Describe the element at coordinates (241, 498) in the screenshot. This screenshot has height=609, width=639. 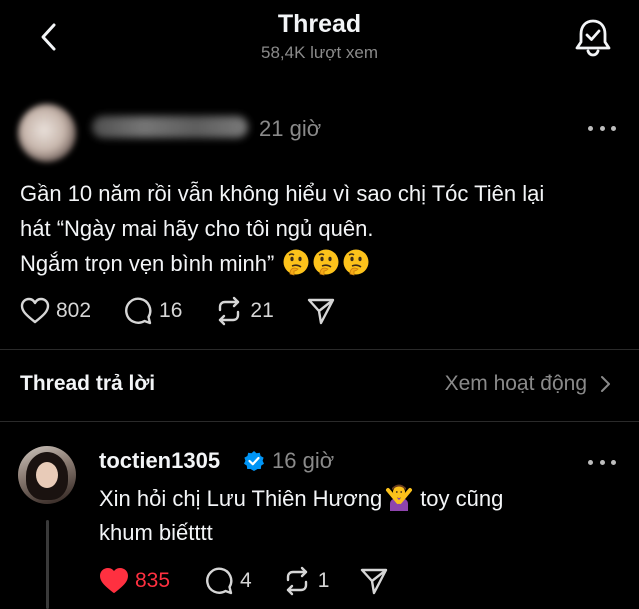
I see `reply-text-segment: Xin hỏi chị Lưu Thiên Hương` at that location.